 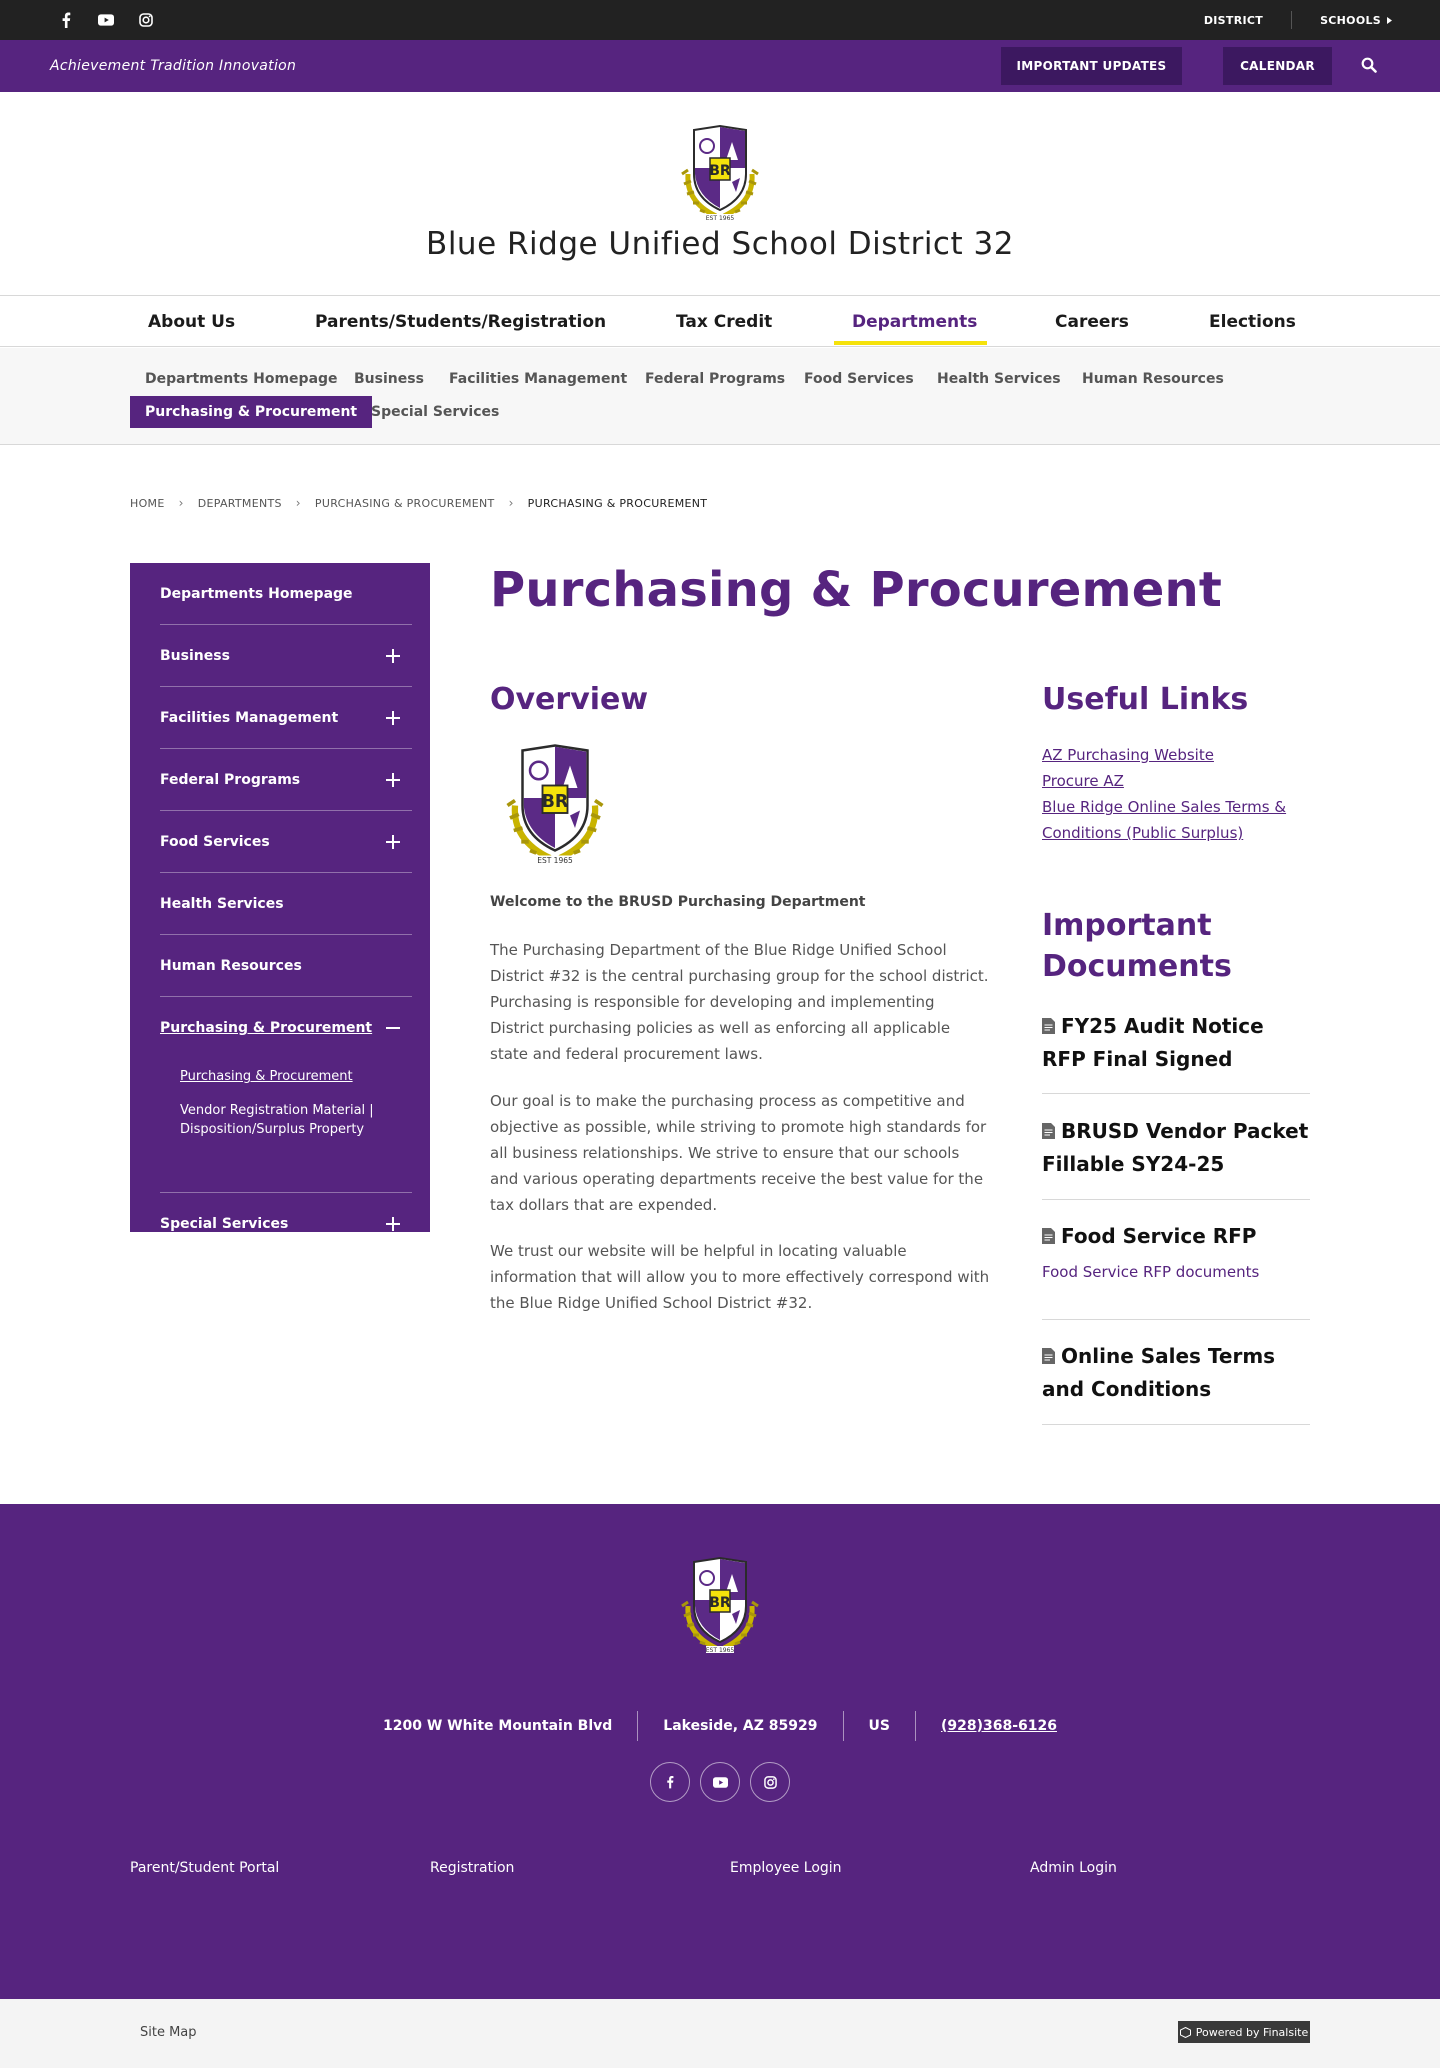 What do you see at coordinates (1137, 946) in the screenshot?
I see `important-documents-heading: Important Documents` at bounding box center [1137, 946].